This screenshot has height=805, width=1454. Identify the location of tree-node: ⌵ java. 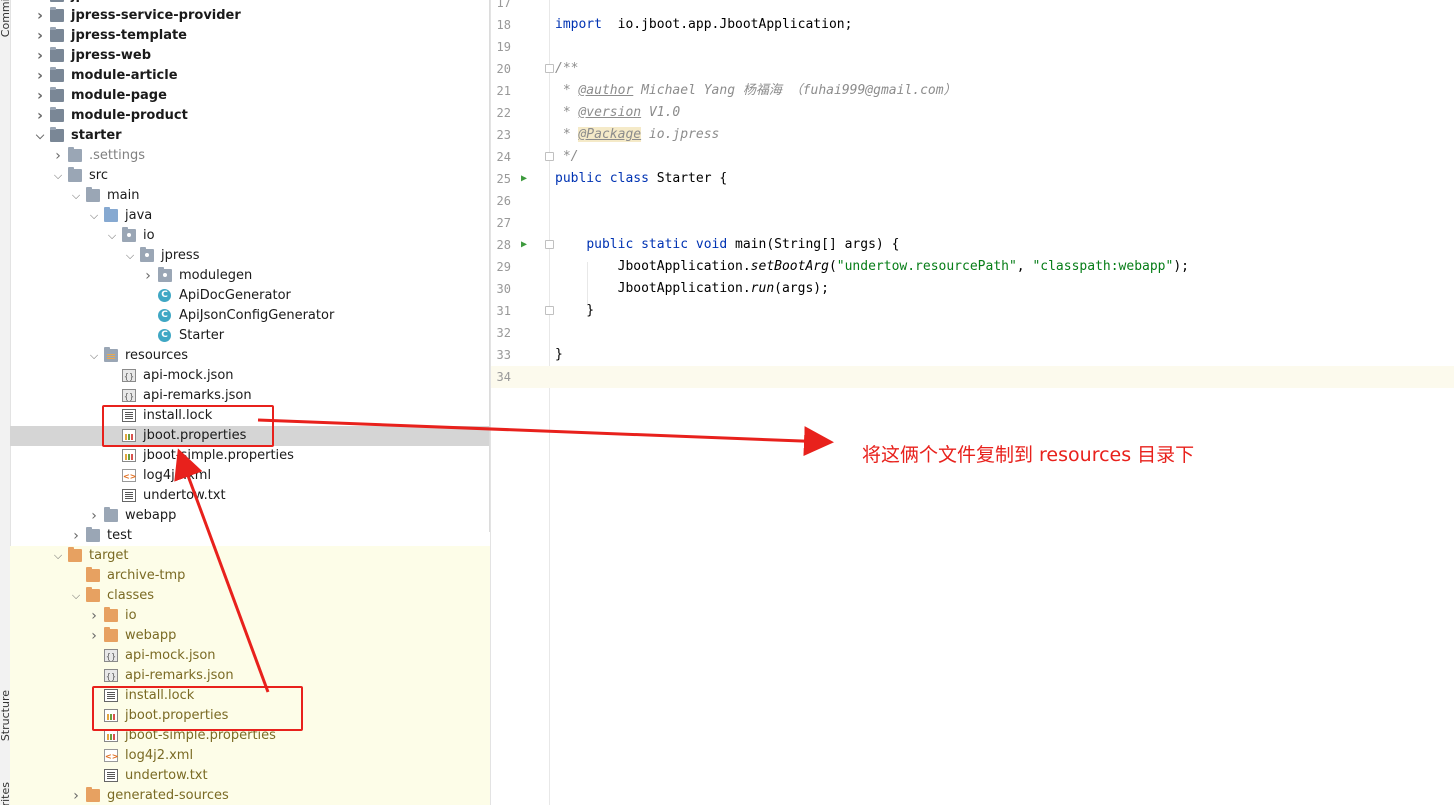
(245, 216).